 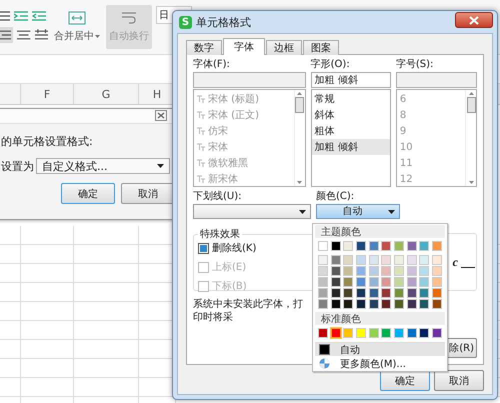 I want to click on color-label: 颜色(C):, so click(x=336, y=197).